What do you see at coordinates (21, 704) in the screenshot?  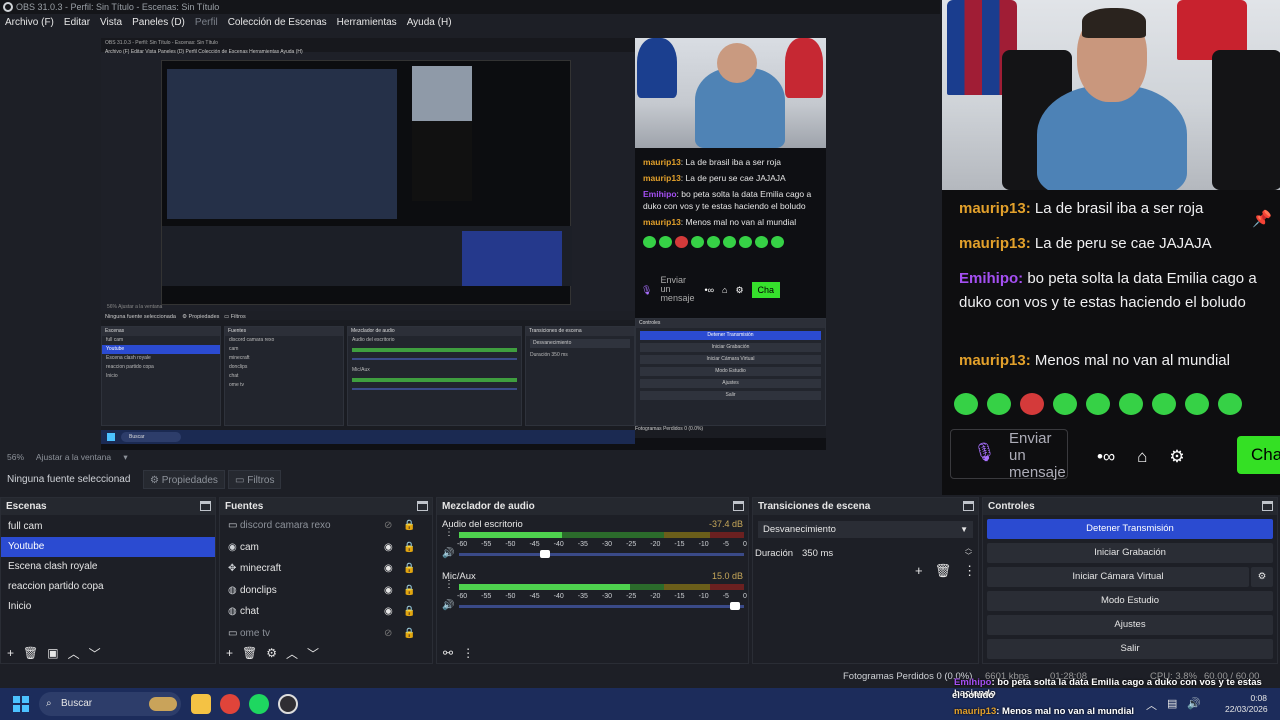 I see `windows-start-icon` at bounding box center [21, 704].